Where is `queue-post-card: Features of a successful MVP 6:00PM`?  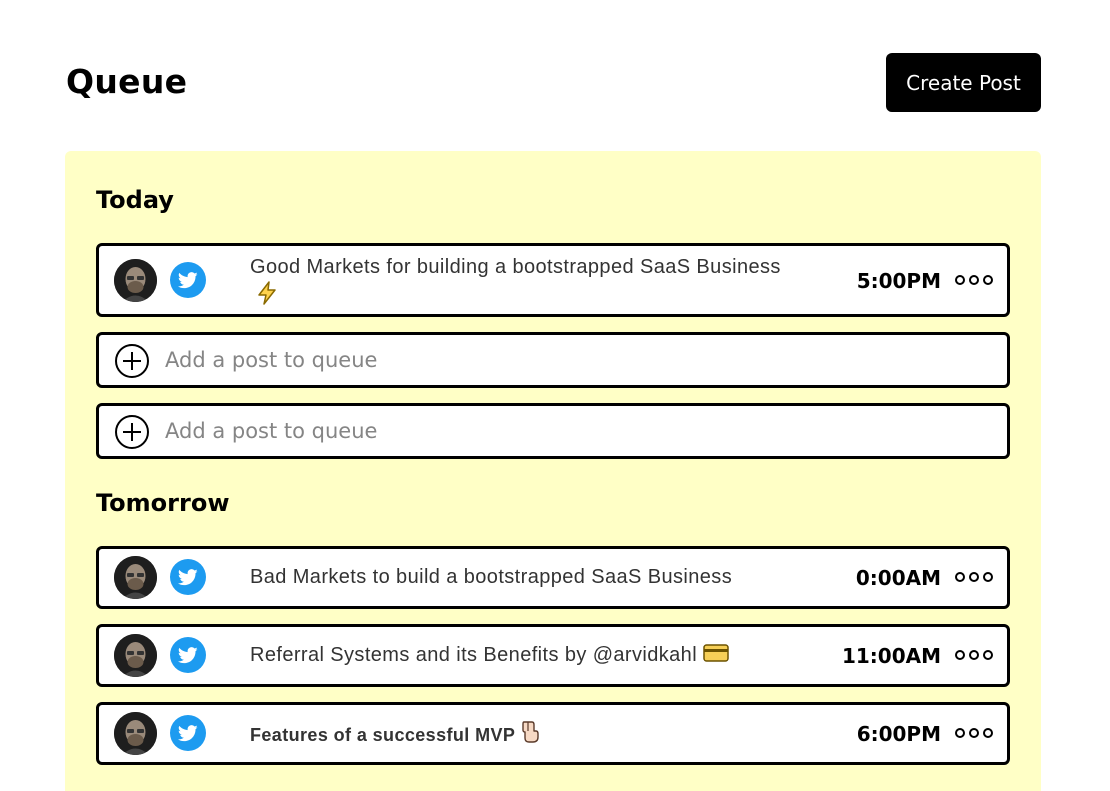 queue-post-card: Features of a successful MVP 6:00PM is located at coordinates (553, 733).